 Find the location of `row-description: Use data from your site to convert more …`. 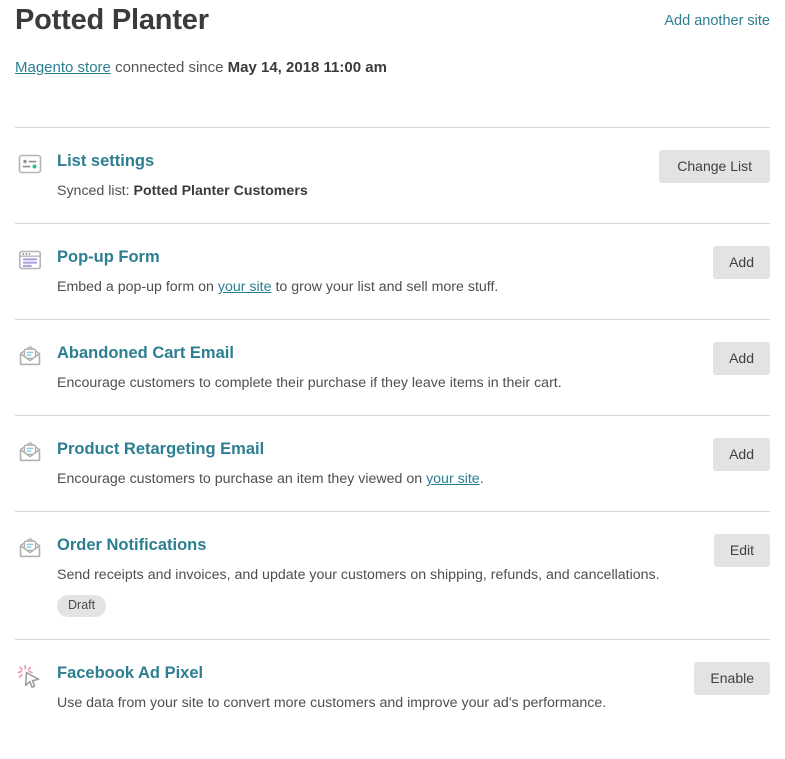

row-description: Use data from your site to convert more … is located at coordinates (332, 703).